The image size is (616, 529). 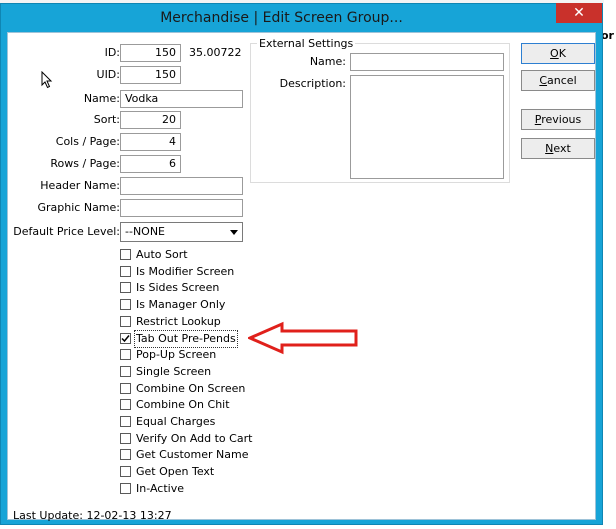 I want to click on option-label: Restrict Lookup, so click(x=178, y=321).